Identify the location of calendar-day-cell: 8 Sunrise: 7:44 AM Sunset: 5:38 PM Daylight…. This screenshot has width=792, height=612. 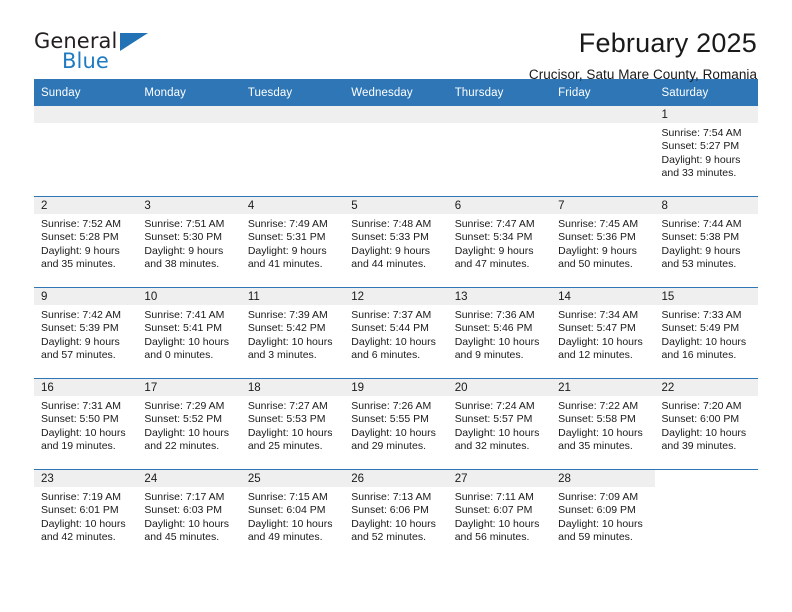
(706, 242).